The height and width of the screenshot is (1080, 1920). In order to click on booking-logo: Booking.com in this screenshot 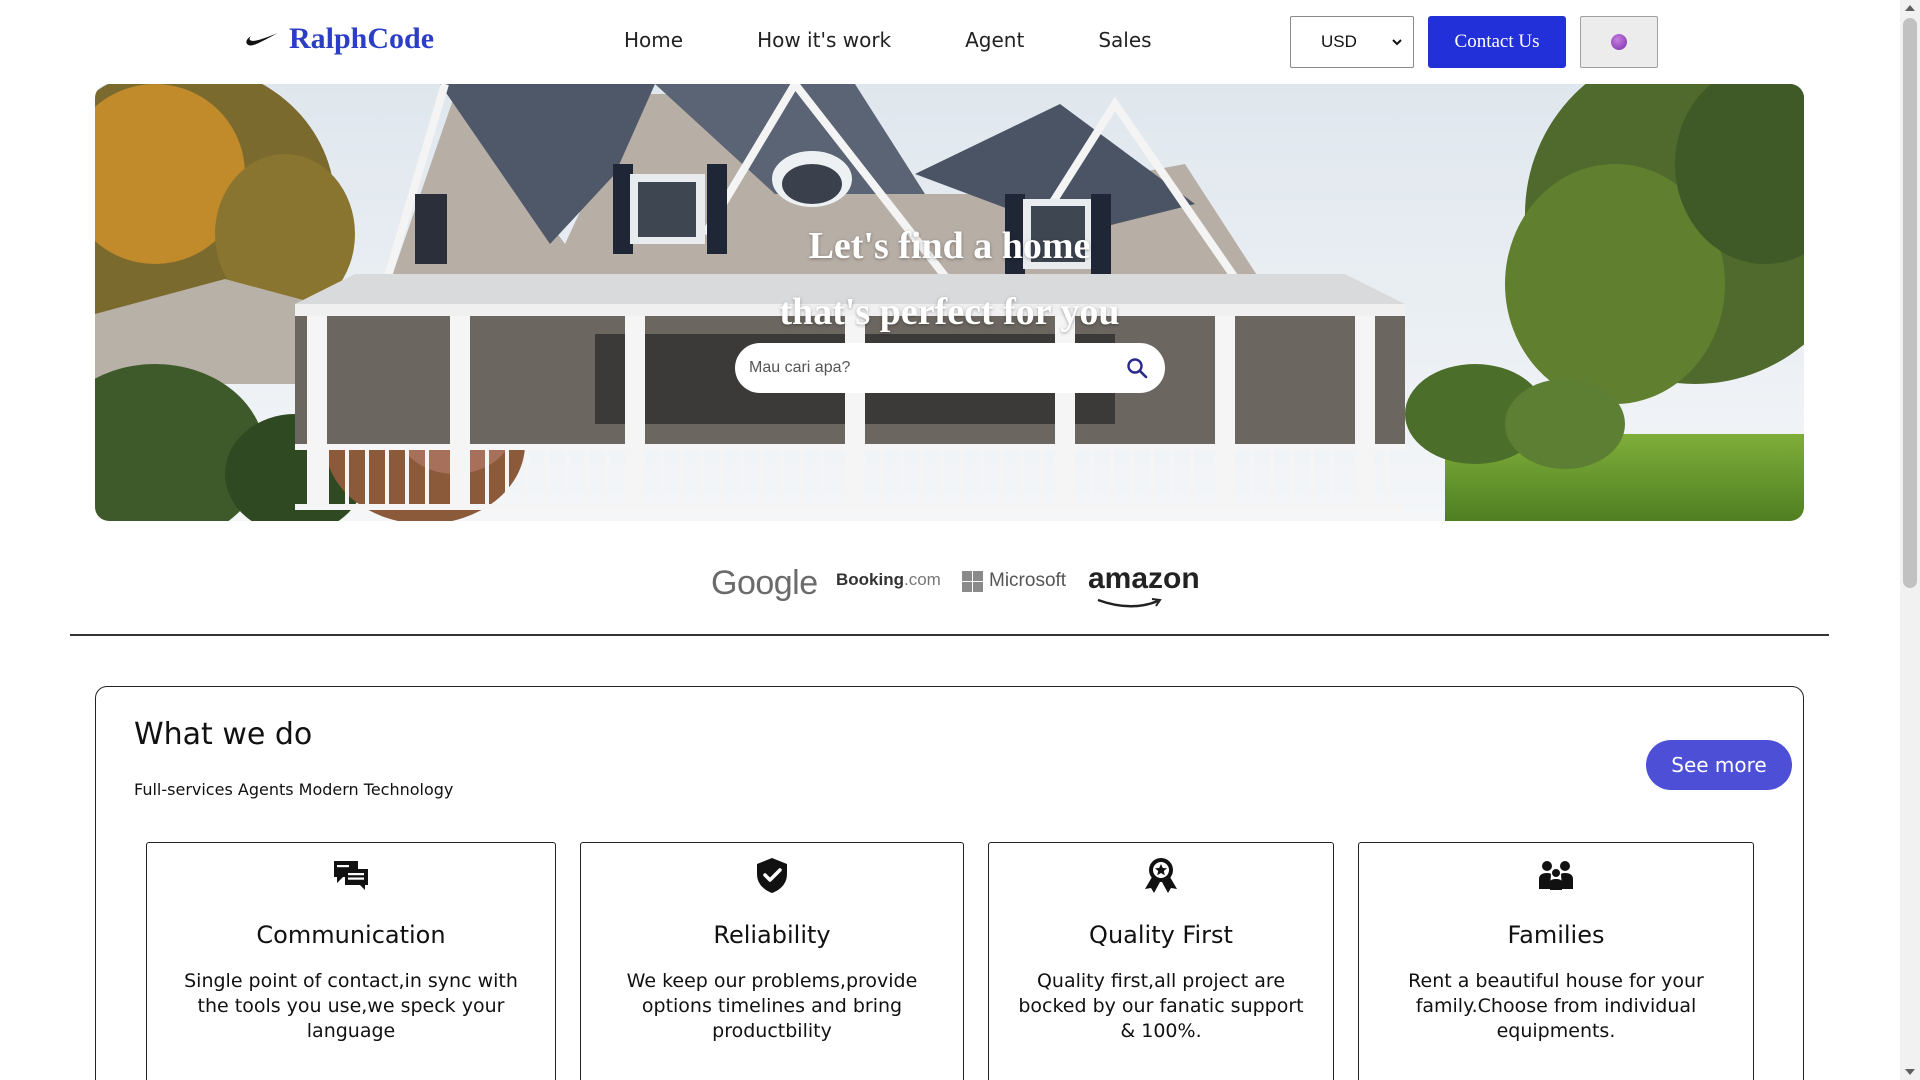, I will do `click(888, 580)`.